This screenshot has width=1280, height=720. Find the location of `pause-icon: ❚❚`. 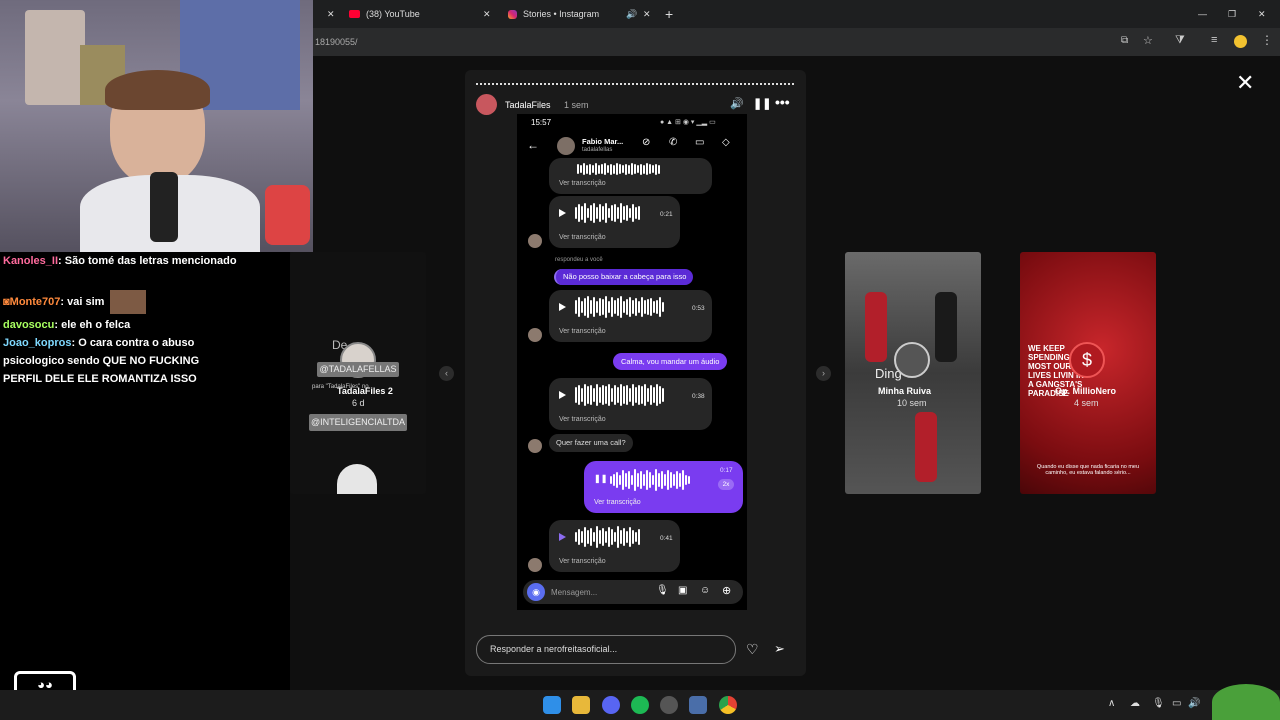

pause-icon: ❚❚ is located at coordinates (762, 103).